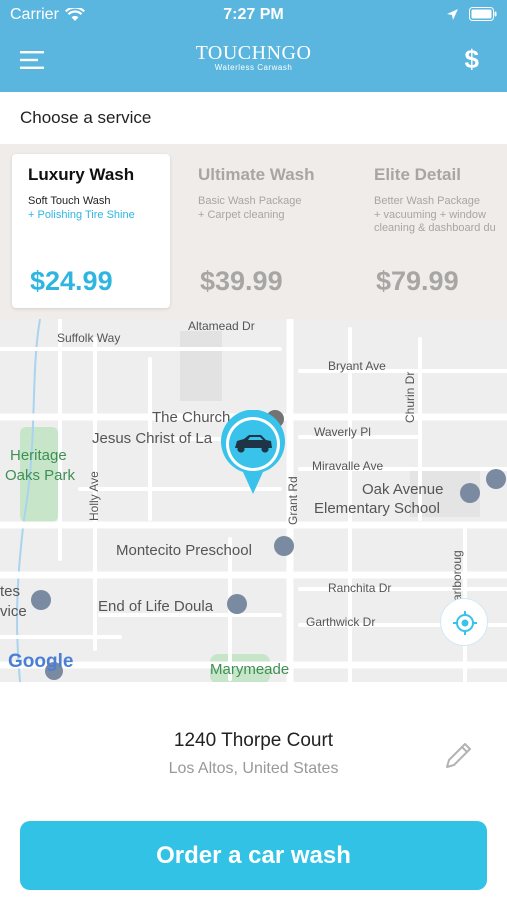  I want to click on map-label: Waverly Pl, so click(342, 432).